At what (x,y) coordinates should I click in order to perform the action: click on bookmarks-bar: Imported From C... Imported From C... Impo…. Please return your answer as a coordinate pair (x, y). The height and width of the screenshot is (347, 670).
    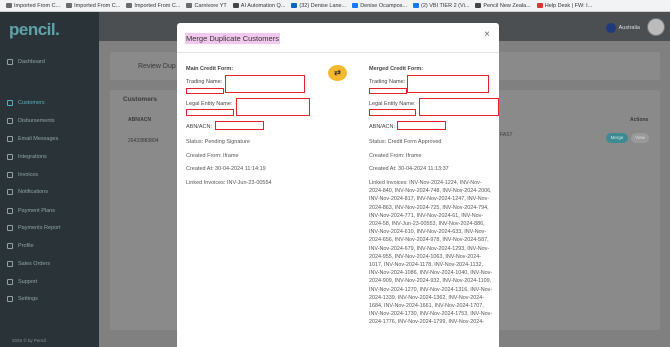
    Looking at the image, I should click on (335, 6).